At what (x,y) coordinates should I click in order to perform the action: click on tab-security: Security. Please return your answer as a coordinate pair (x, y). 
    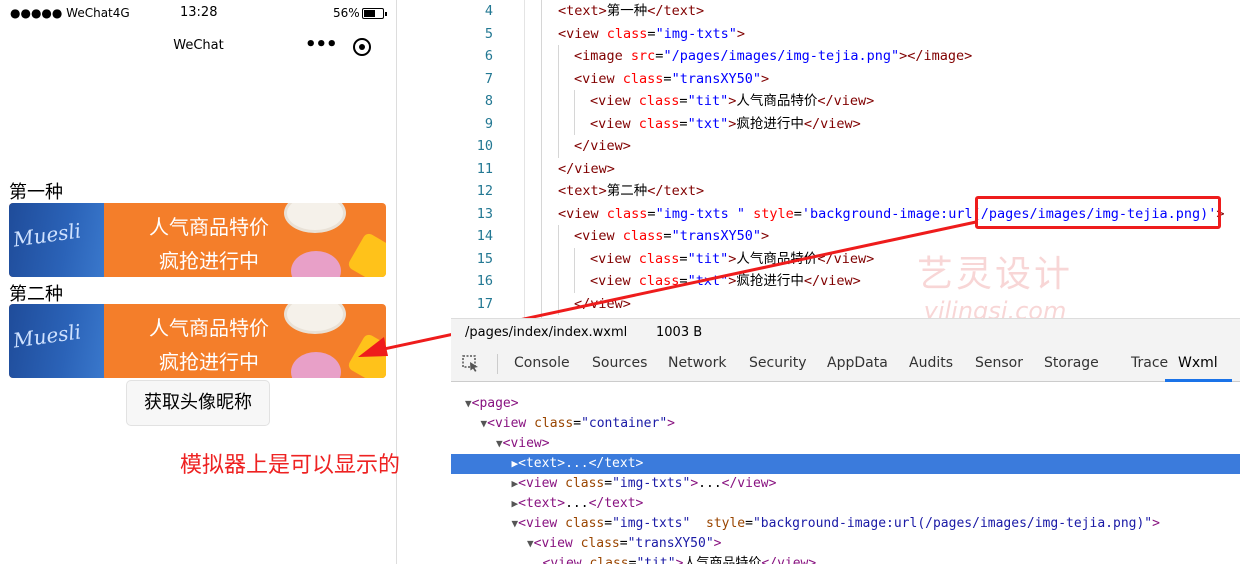
    Looking at the image, I should click on (778, 363).